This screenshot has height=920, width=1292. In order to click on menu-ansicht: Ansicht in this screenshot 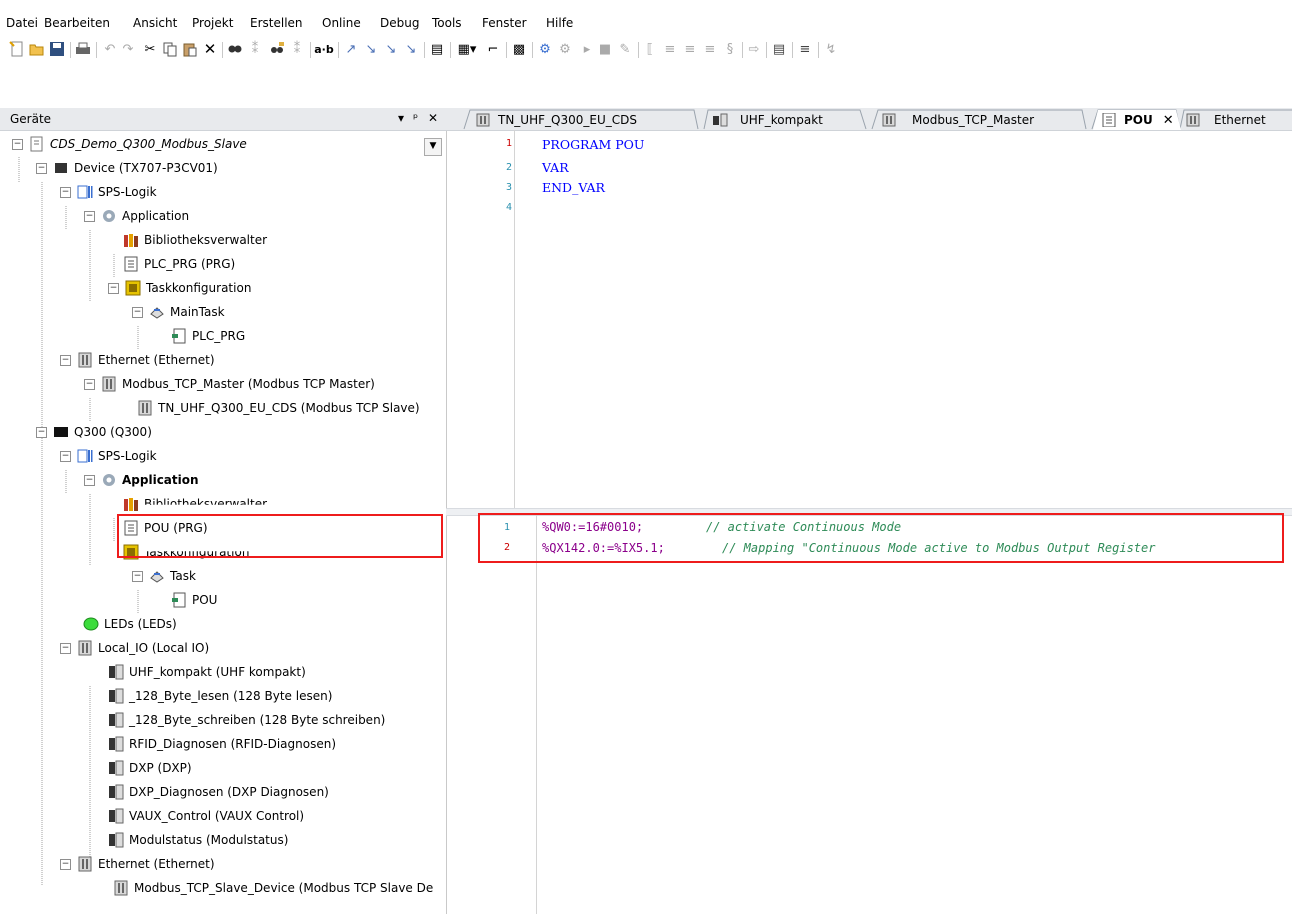, I will do `click(155, 23)`.